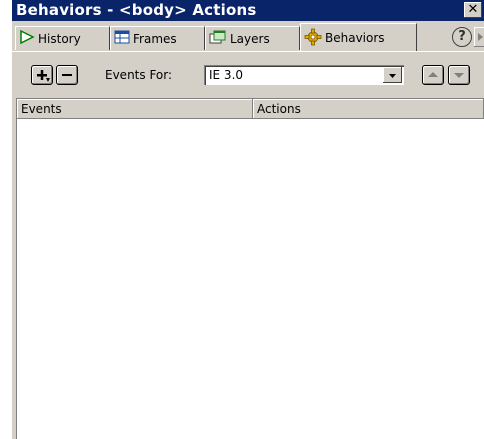 The width and height of the screenshot is (484, 439). I want to click on events-for-dropdown-button, so click(392, 75).